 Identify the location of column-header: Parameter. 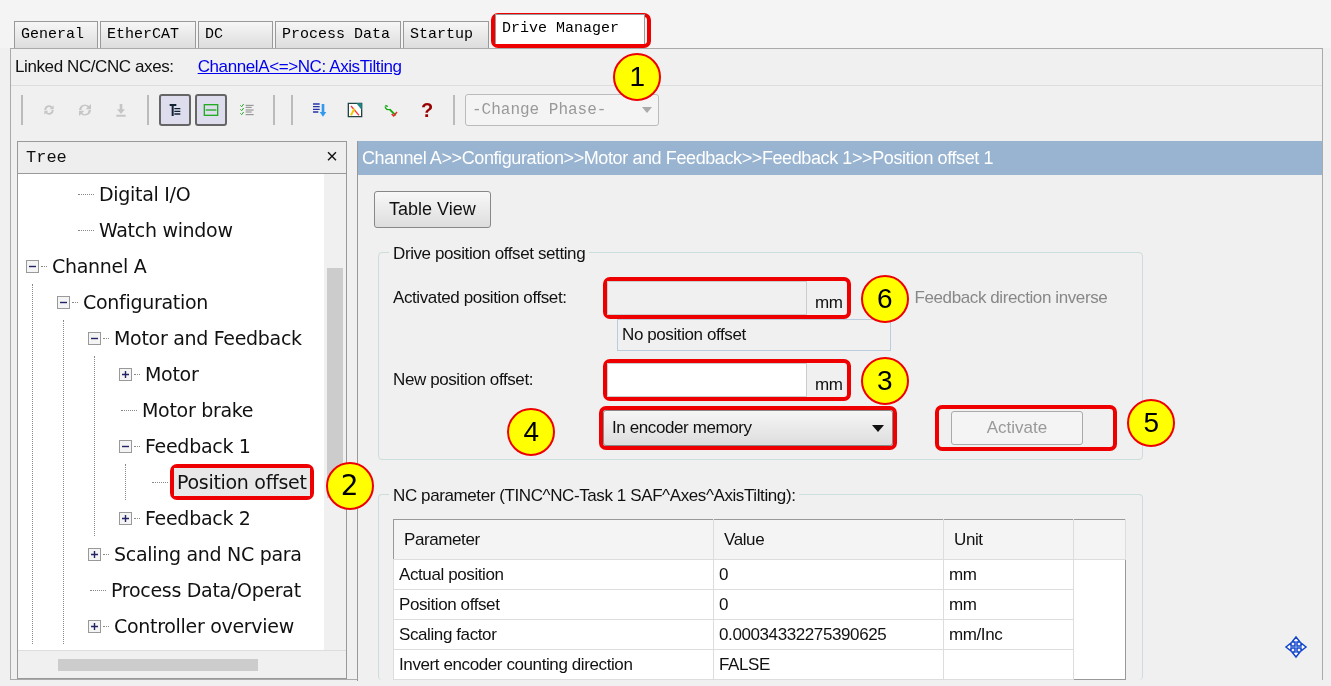
(553, 539).